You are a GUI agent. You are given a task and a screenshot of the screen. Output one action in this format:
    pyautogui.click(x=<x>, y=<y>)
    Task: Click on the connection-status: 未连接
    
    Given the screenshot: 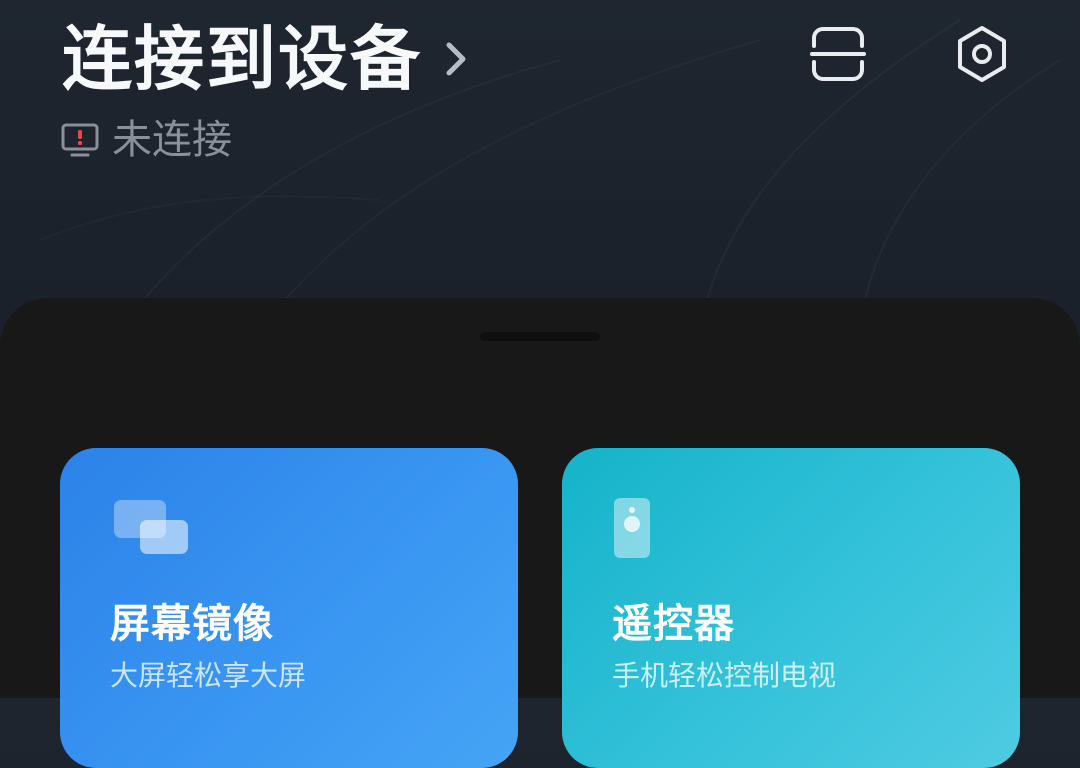 What is the action you would take?
    pyautogui.click(x=146, y=140)
    